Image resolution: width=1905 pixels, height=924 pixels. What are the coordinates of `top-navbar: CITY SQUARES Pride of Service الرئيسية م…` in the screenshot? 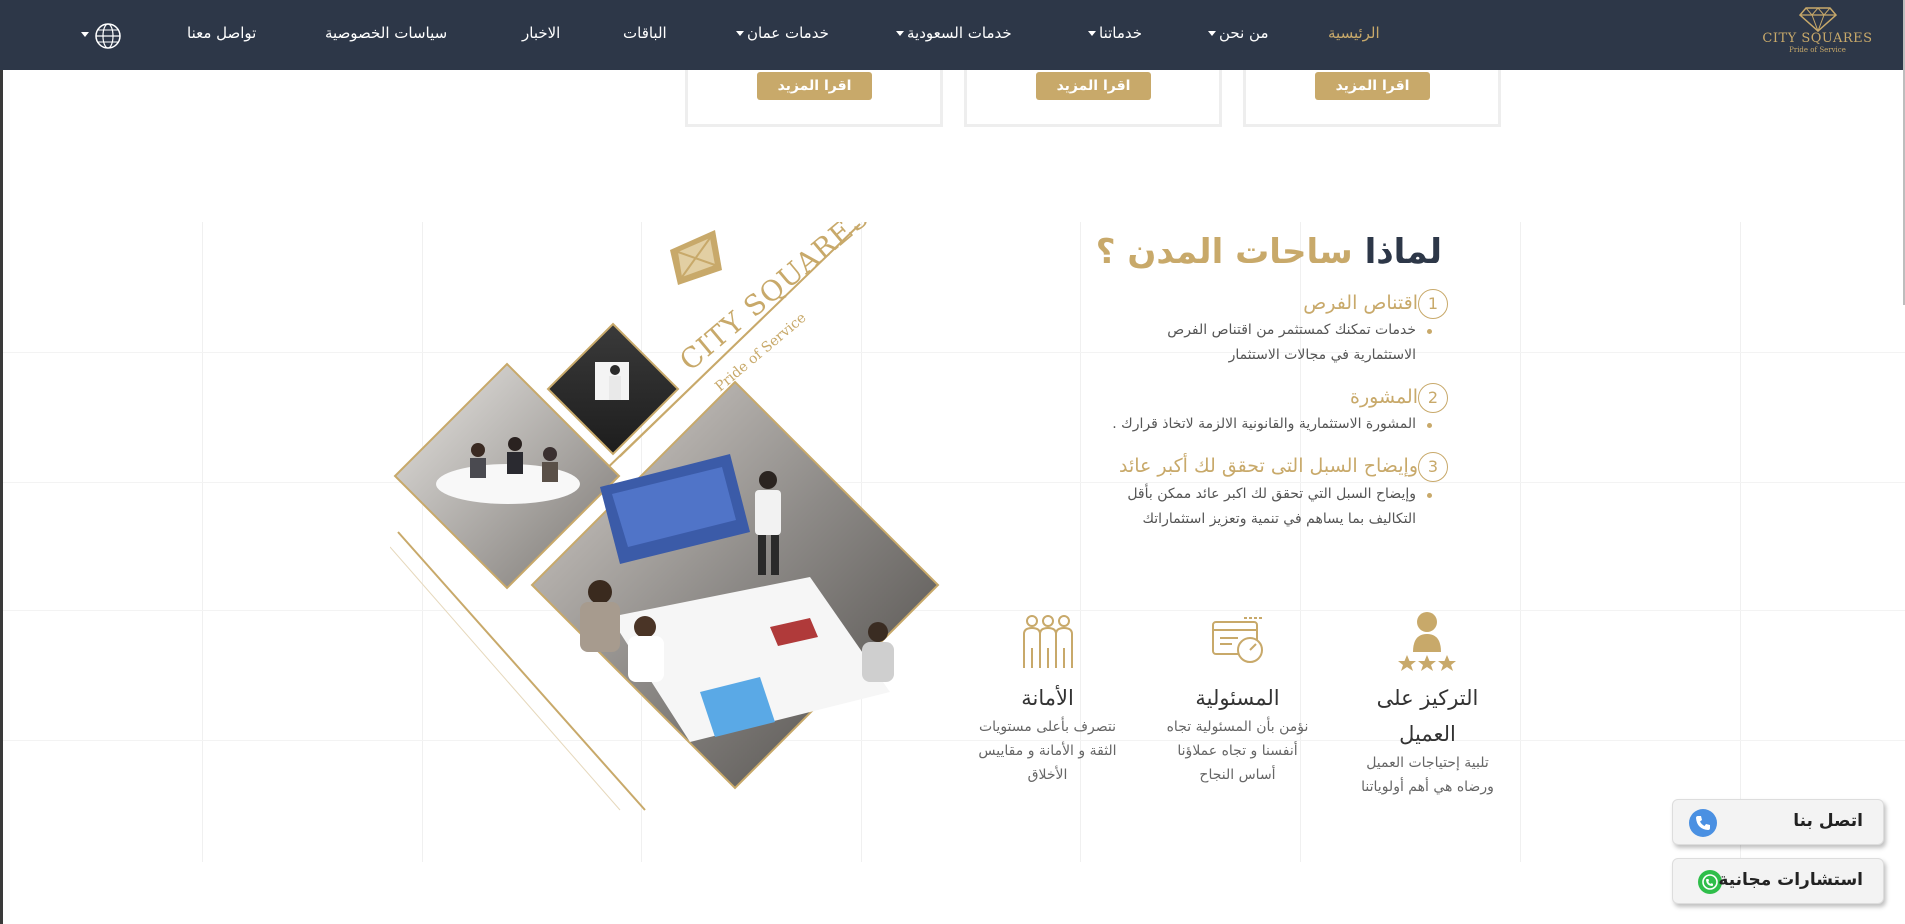 It's located at (952, 35).